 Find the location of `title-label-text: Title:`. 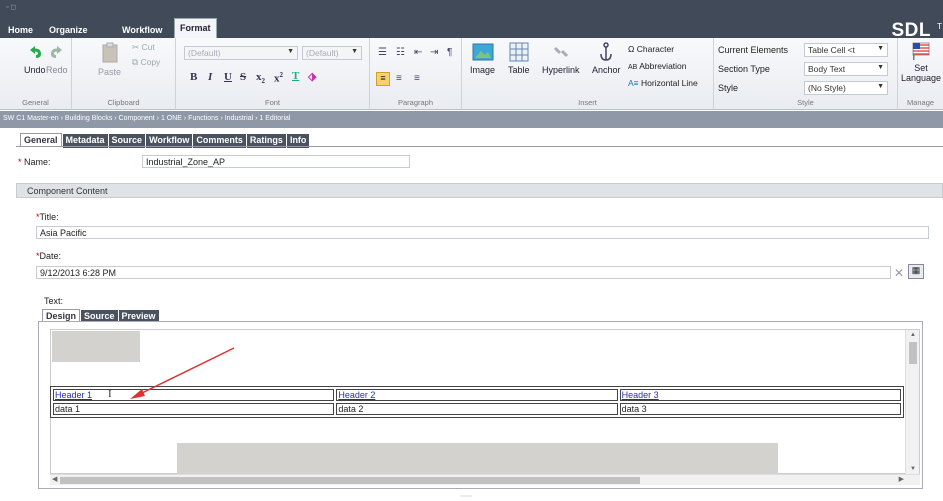

title-label-text: Title: is located at coordinates (49, 217).